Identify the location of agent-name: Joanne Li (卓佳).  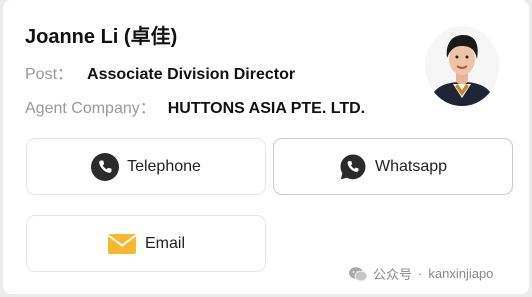
(101, 37).